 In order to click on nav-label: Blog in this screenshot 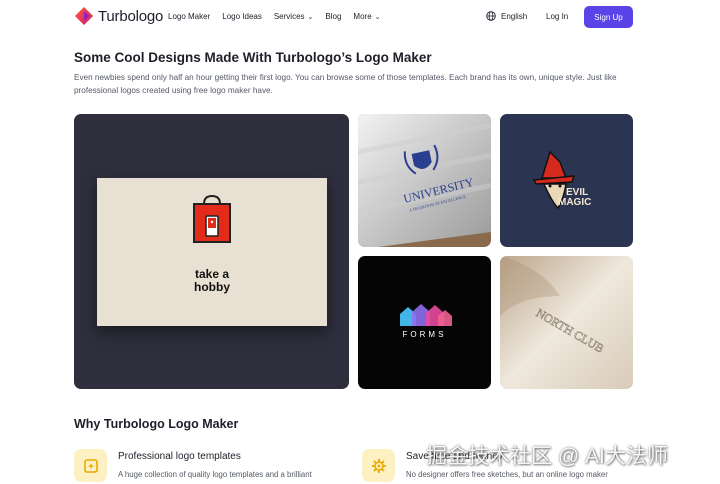, I will do `click(333, 16)`.